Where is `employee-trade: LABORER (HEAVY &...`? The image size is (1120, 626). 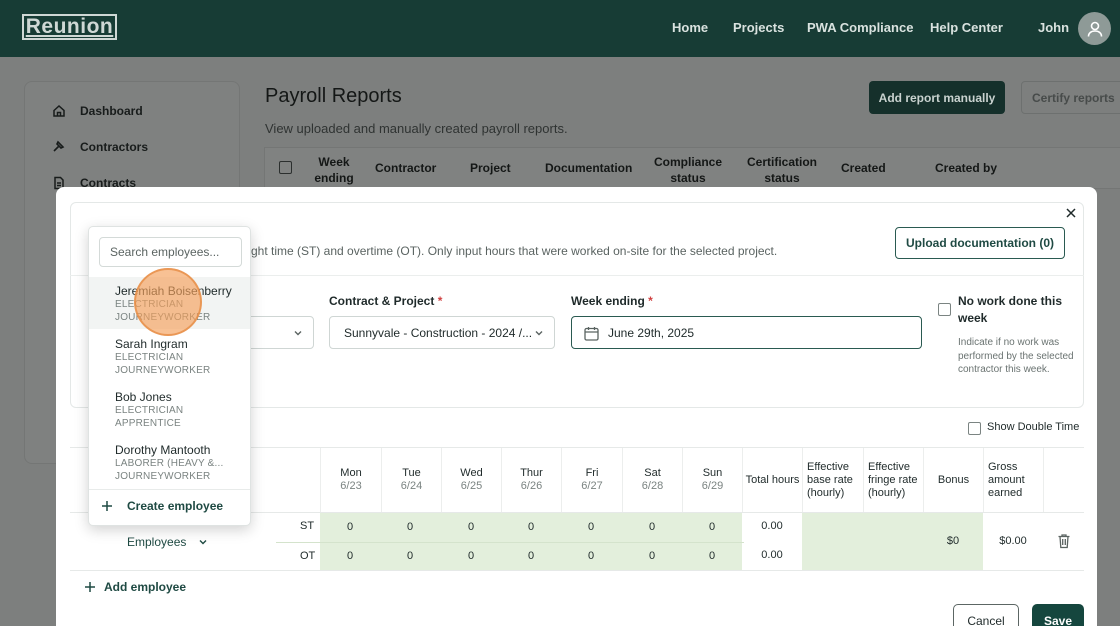
employee-trade: LABORER (HEAVY &... is located at coordinates (169, 463).